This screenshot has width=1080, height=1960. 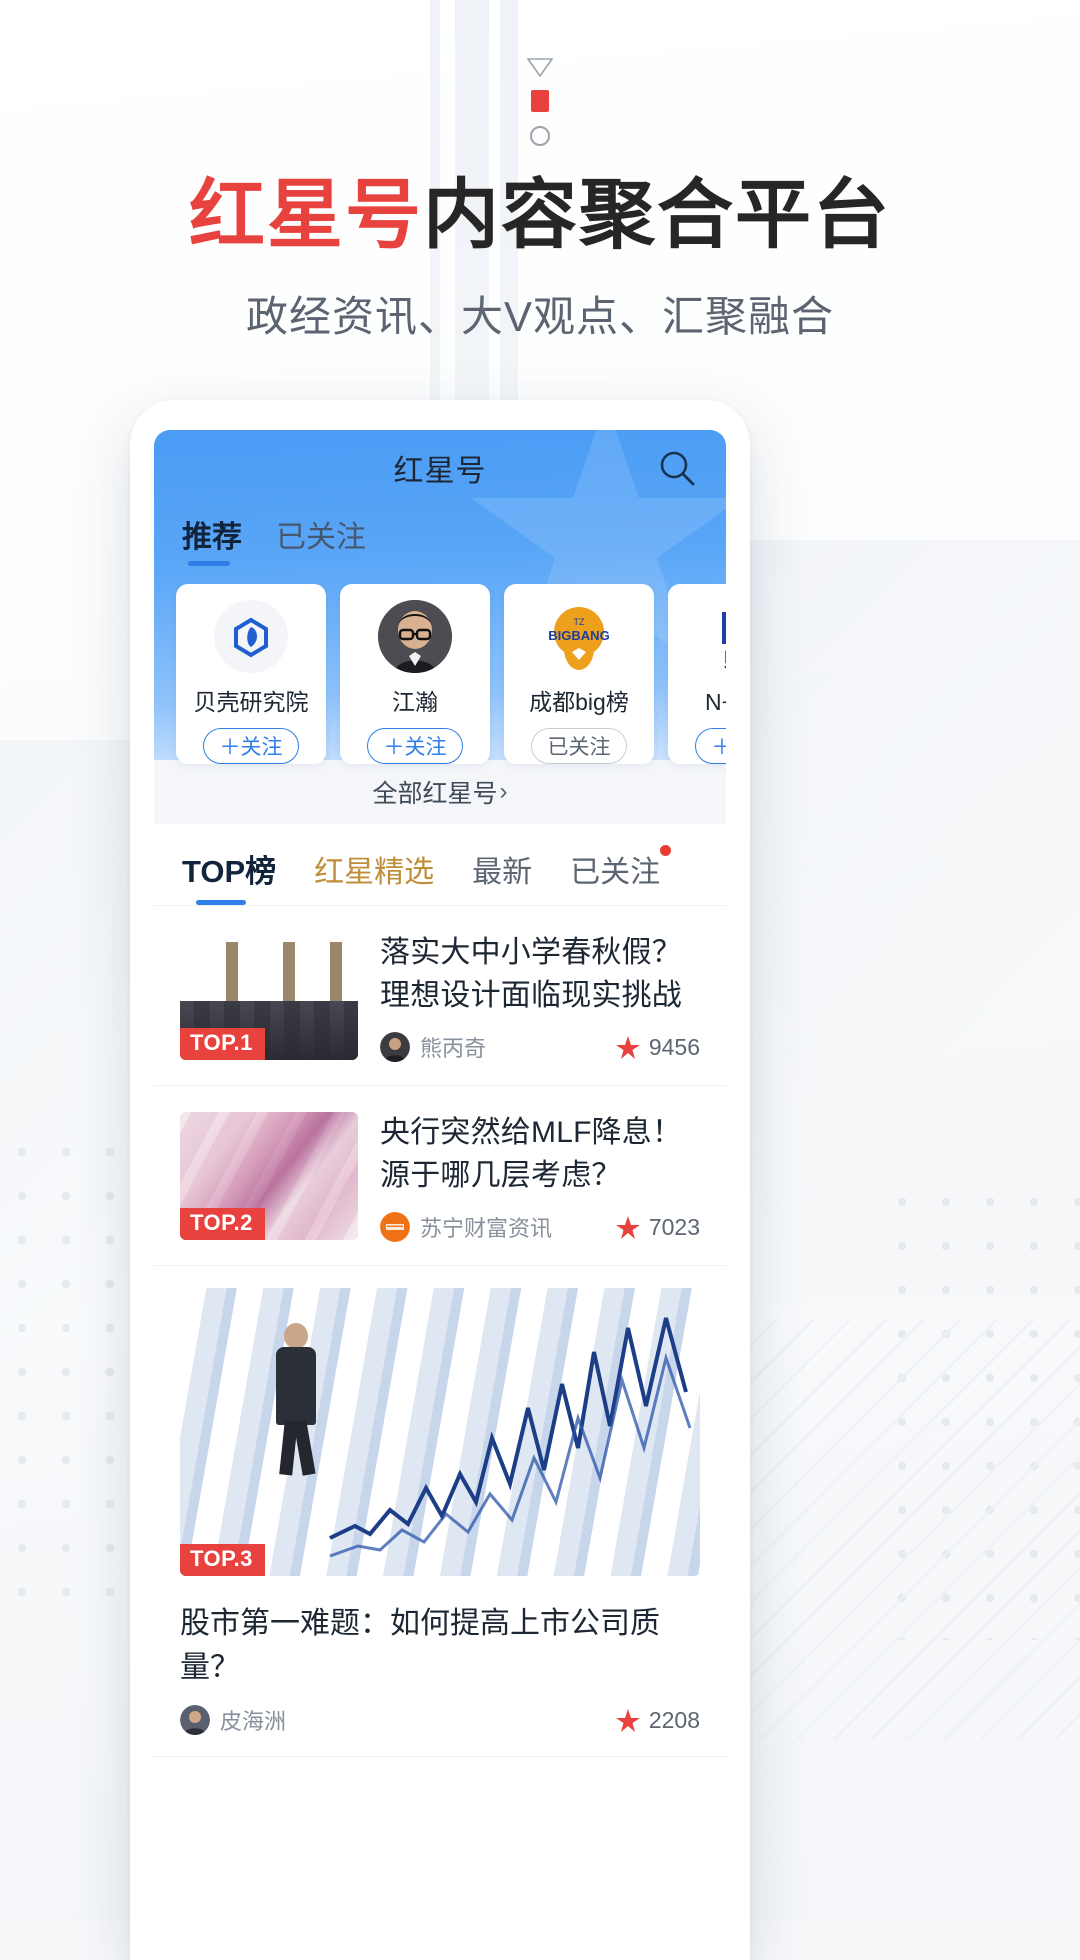 I want to click on news-hot: 9456, so click(x=657, y=1047).